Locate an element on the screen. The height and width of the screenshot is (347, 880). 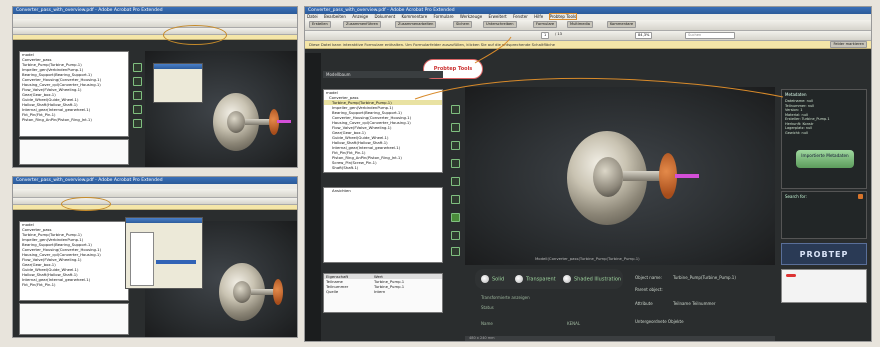
child-objects-label: Untergeordnete Objekte is located at coordinates (659, 321).